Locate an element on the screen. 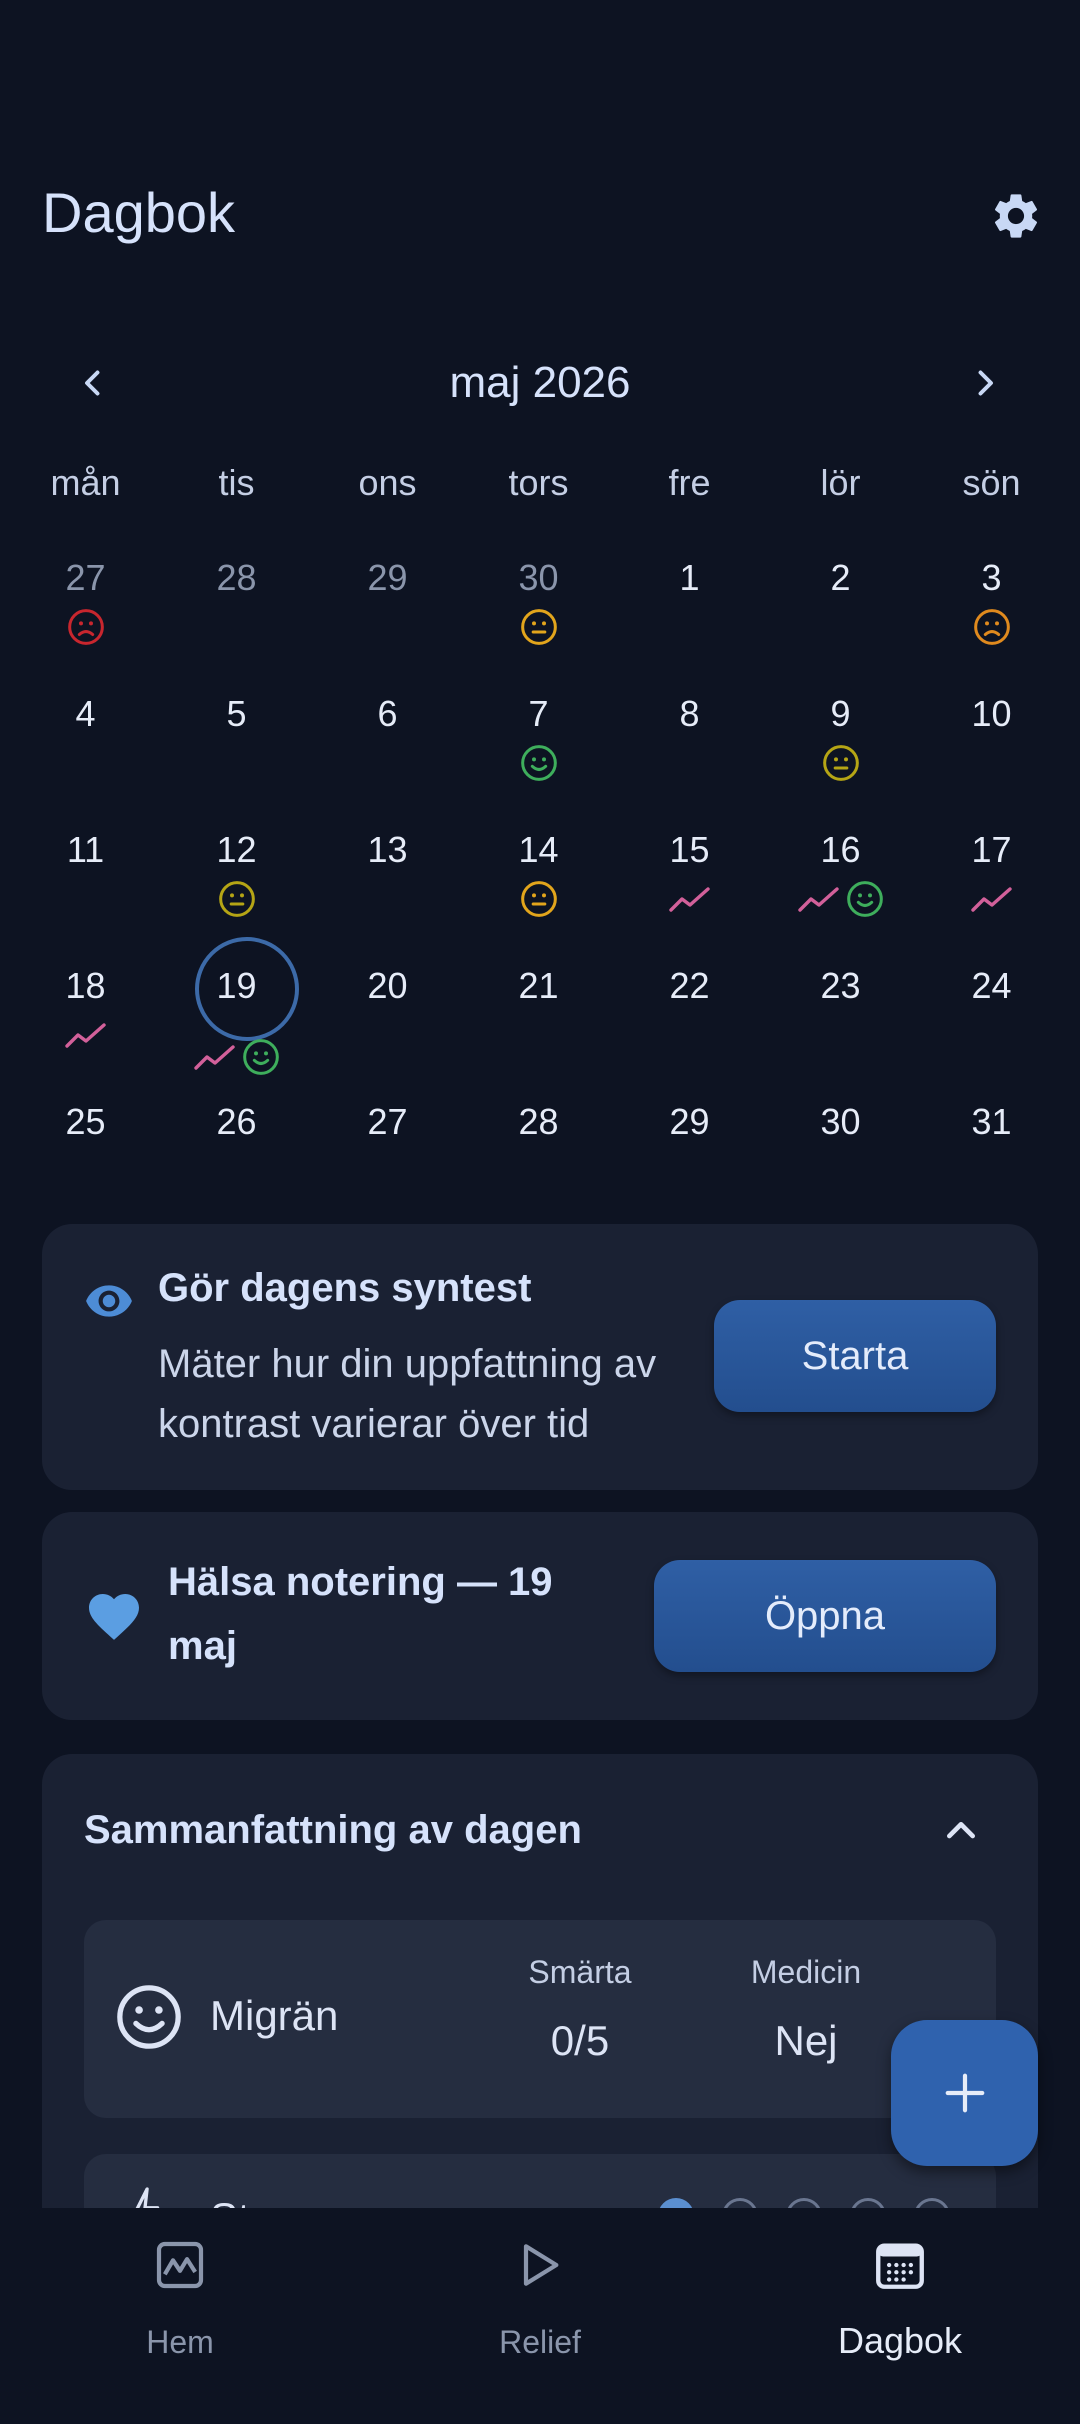  calendar-day: 5 is located at coordinates (236, 754).